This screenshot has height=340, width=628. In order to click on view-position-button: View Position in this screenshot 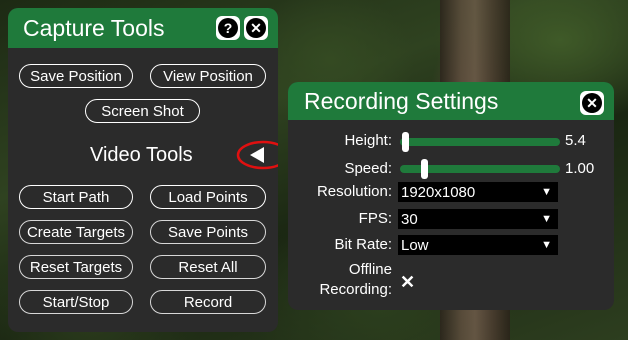, I will do `click(208, 76)`.